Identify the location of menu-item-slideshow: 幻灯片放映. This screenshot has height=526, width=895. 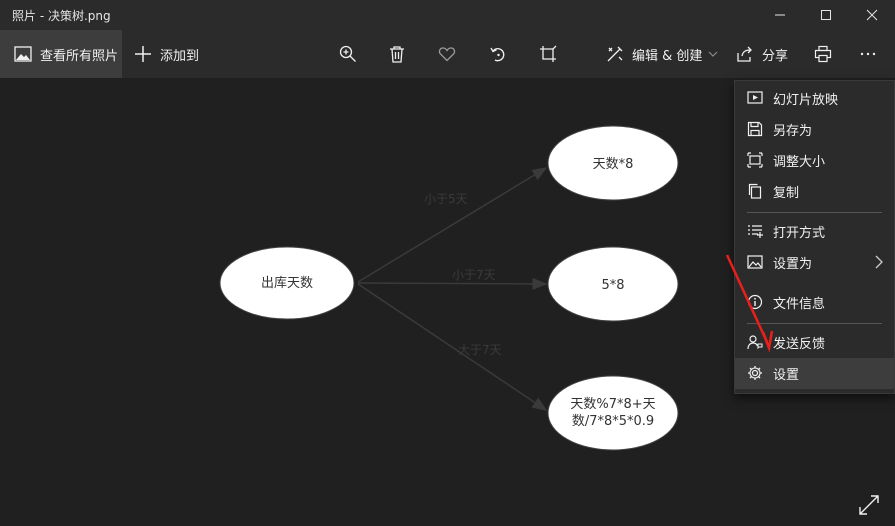
(814, 98).